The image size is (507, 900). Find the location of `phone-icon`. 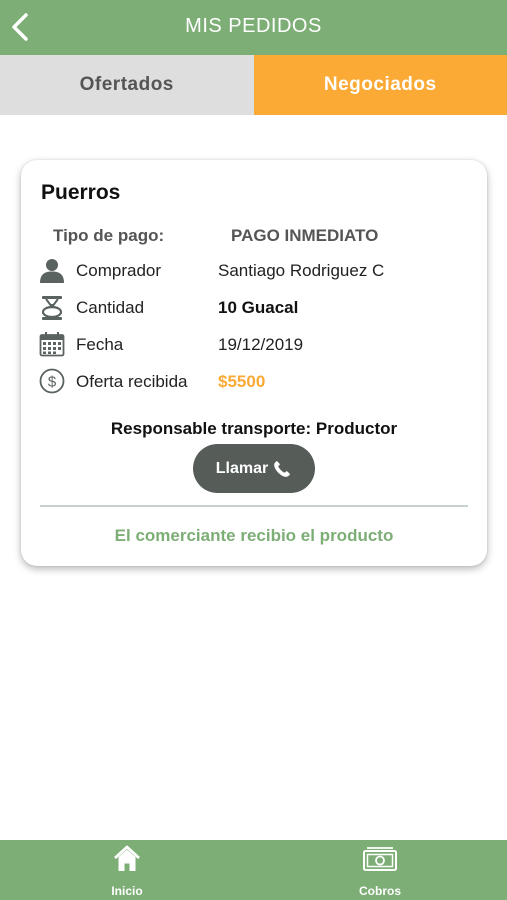

phone-icon is located at coordinates (282, 468).